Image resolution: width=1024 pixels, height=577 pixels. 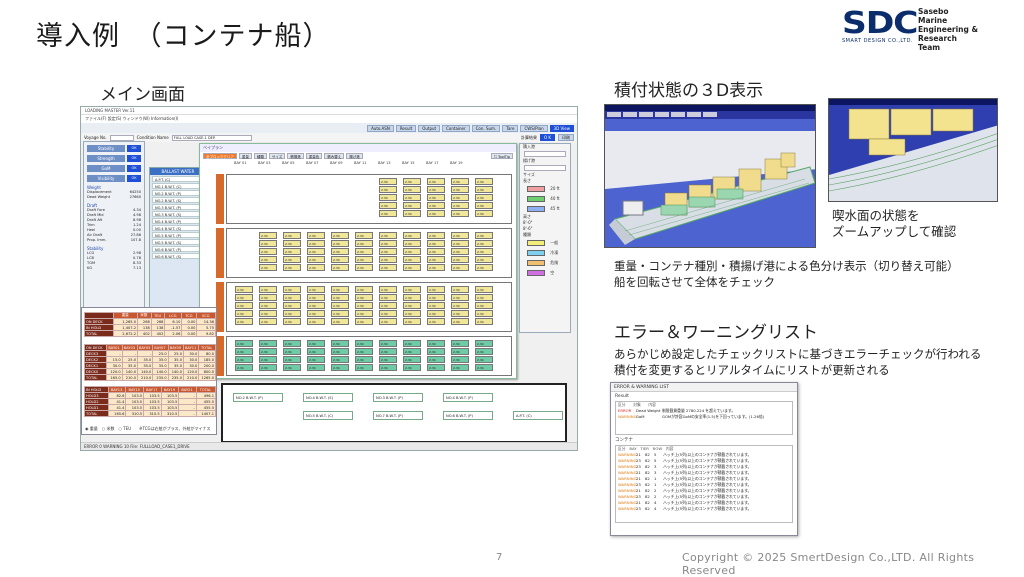 I want to click on bayplan-tab: 揚げ港, so click(x=354, y=156).